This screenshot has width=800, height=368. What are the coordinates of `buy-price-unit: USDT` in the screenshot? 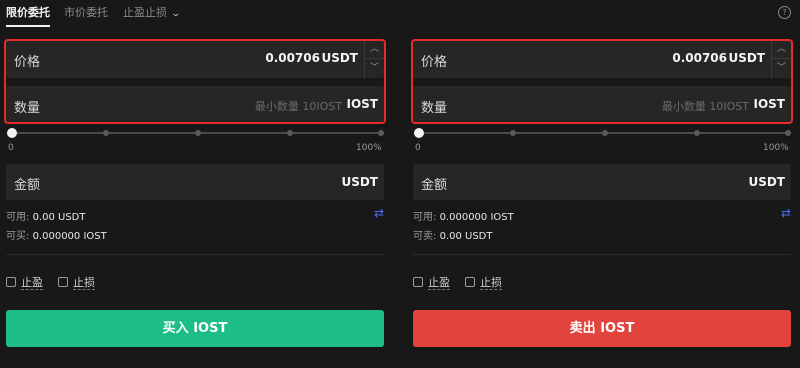 It's located at (339, 58).